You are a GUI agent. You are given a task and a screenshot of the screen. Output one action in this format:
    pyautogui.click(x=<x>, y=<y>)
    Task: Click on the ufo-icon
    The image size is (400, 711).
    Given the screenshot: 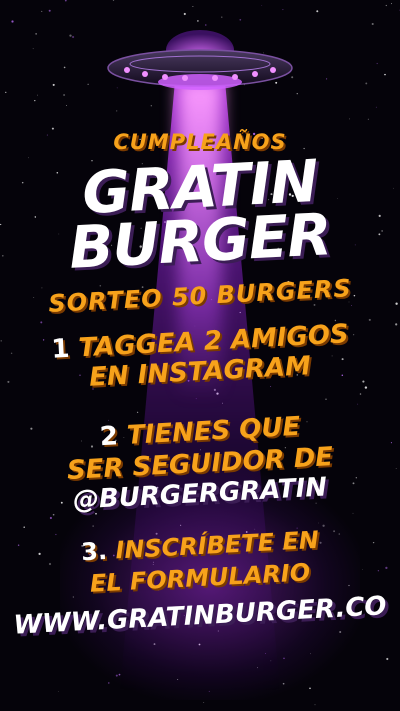 What is the action you would take?
    pyautogui.click(x=200, y=60)
    